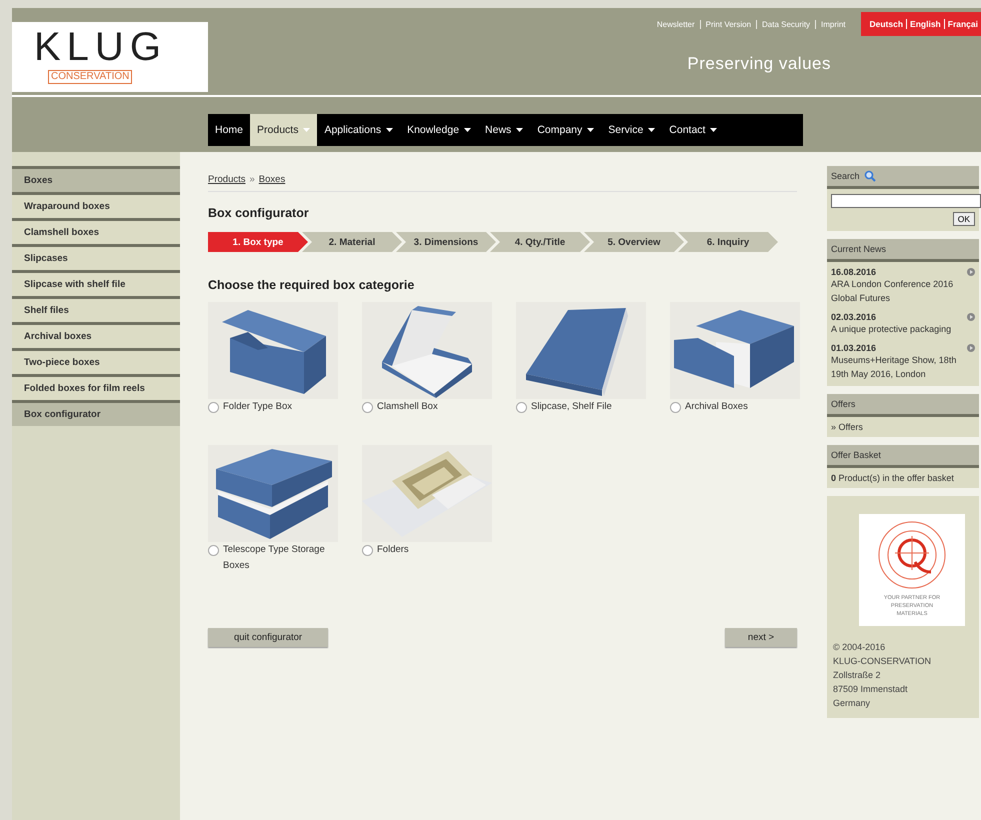 This screenshot has width=981, height=820. Describe the element at coordinates (96, 283) in the screenshot. I see `sidebar-item: Slipcase with shelf file` at that location.